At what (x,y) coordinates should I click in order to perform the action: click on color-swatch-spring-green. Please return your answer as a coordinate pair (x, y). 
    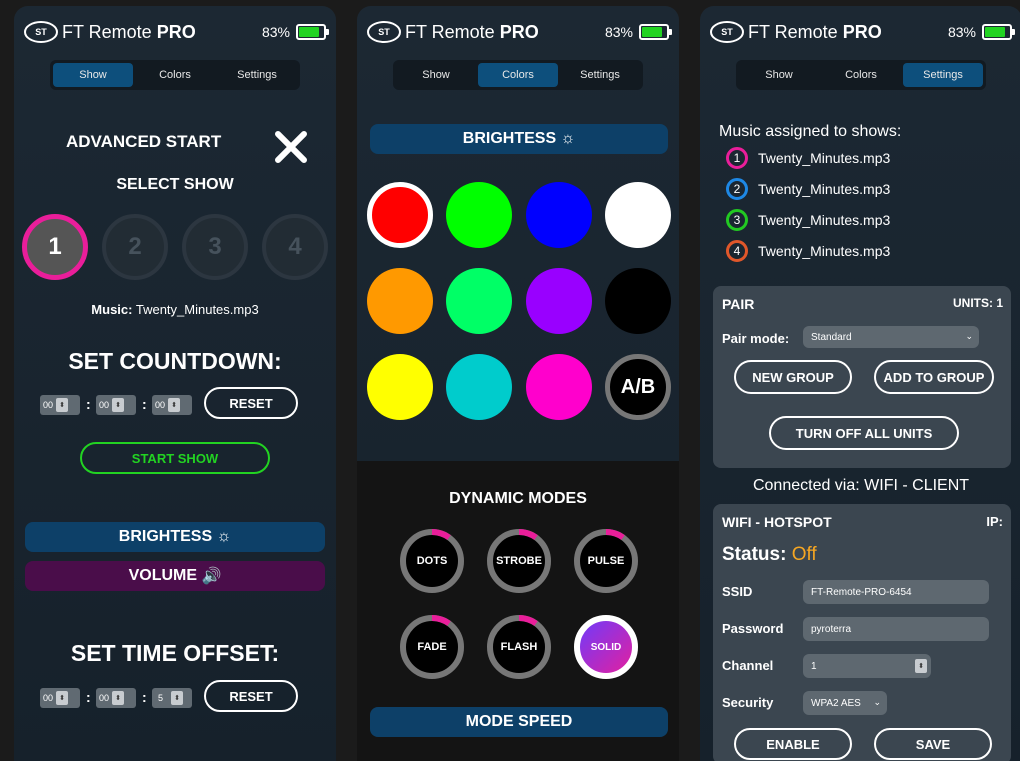
    Looking at the image, I should click on (479, 301).